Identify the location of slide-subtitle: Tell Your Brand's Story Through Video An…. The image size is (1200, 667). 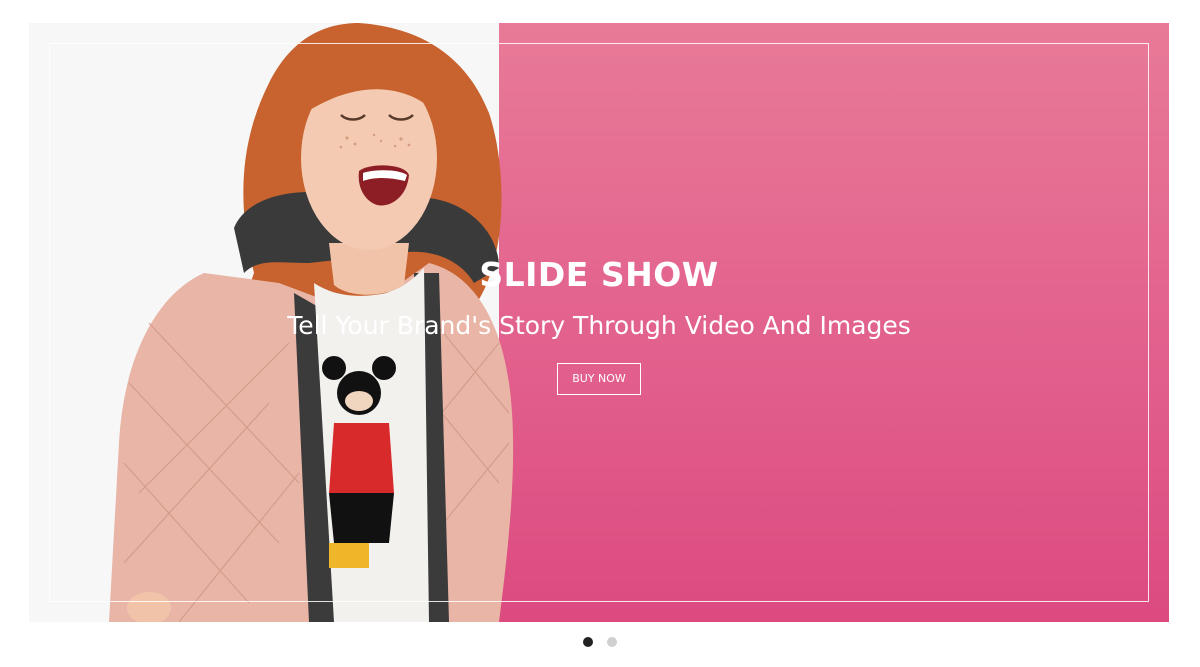
(599, 325).